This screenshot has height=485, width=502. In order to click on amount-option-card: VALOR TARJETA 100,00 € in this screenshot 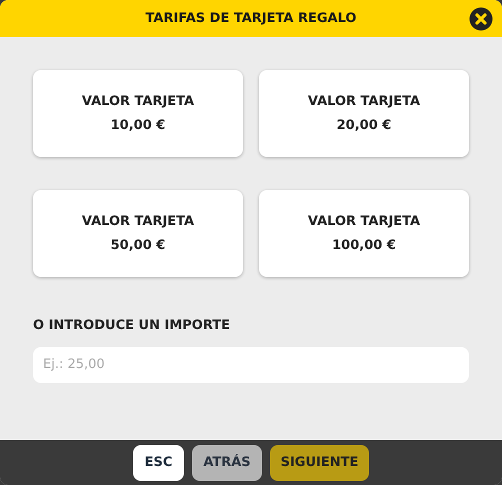, I will do `click(364, 233)`.